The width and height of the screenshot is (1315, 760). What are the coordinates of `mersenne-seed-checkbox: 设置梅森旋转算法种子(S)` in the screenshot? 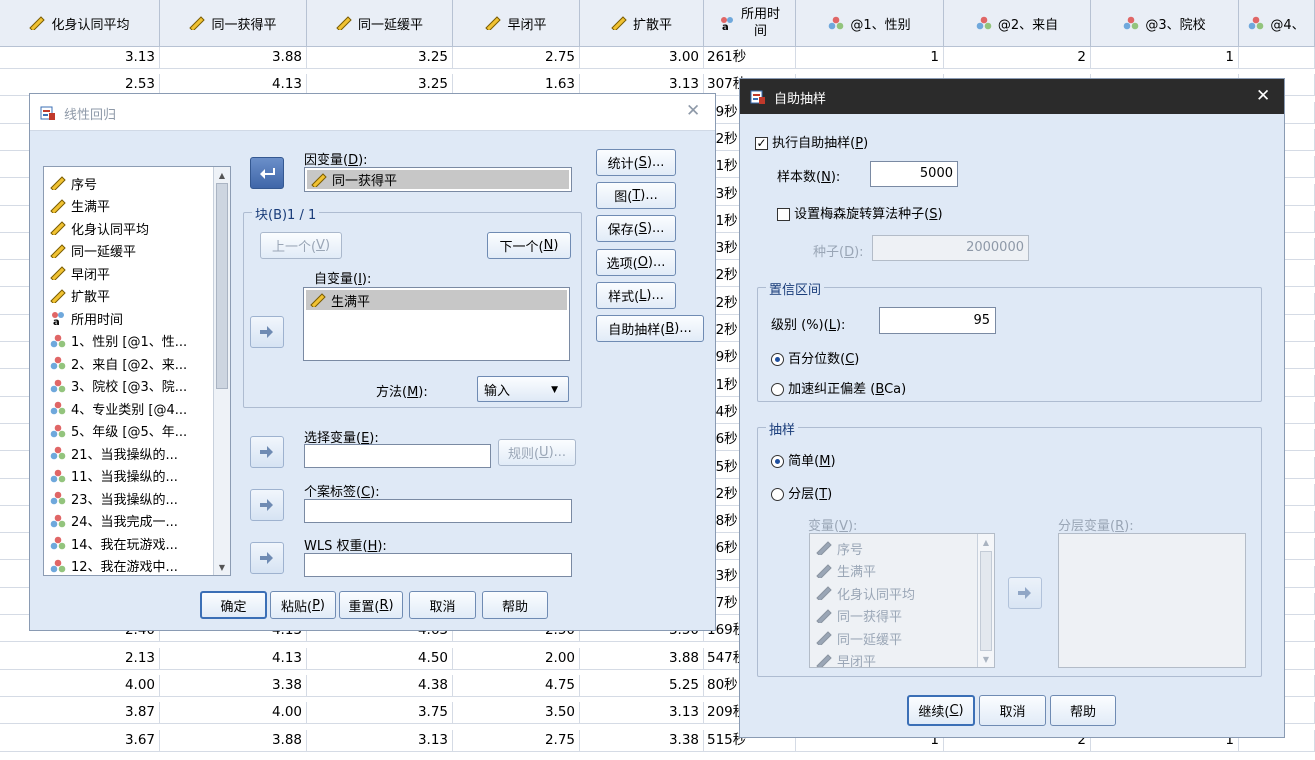 It's located at (860, 212).